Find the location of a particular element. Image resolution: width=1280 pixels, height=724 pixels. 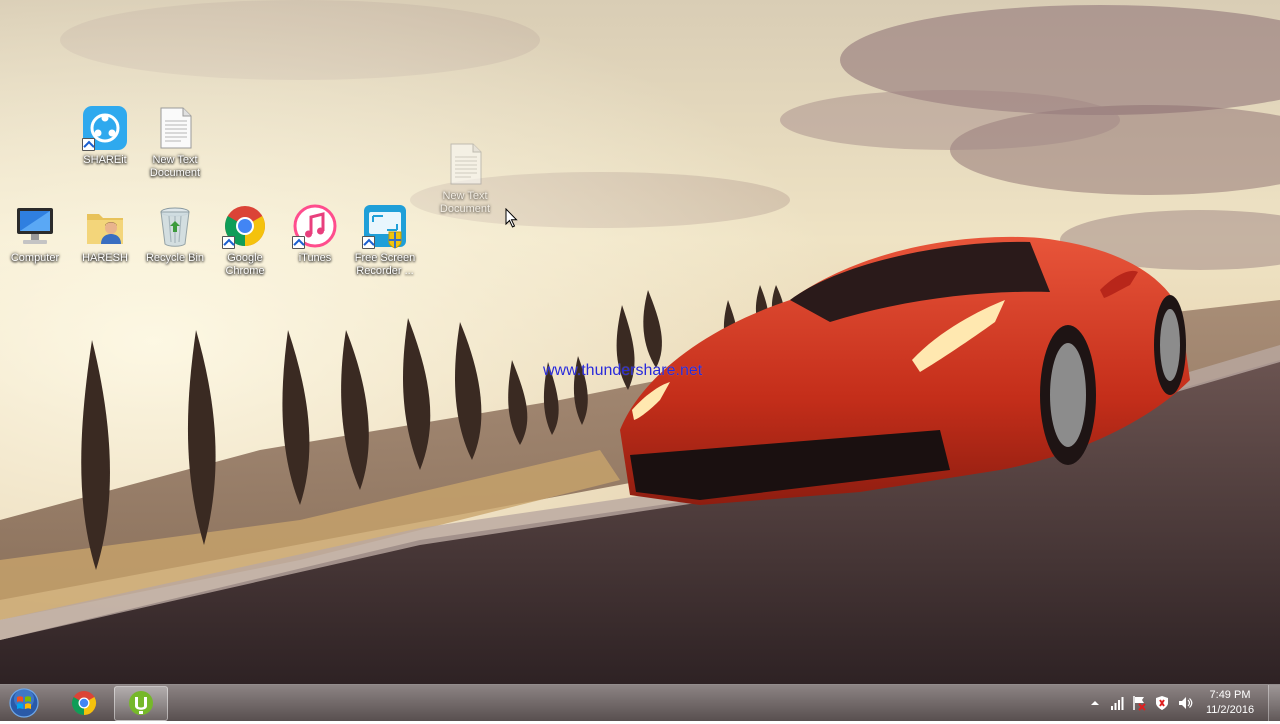

desktop-icon-computer: Computer is located at coordinates (35, 233).